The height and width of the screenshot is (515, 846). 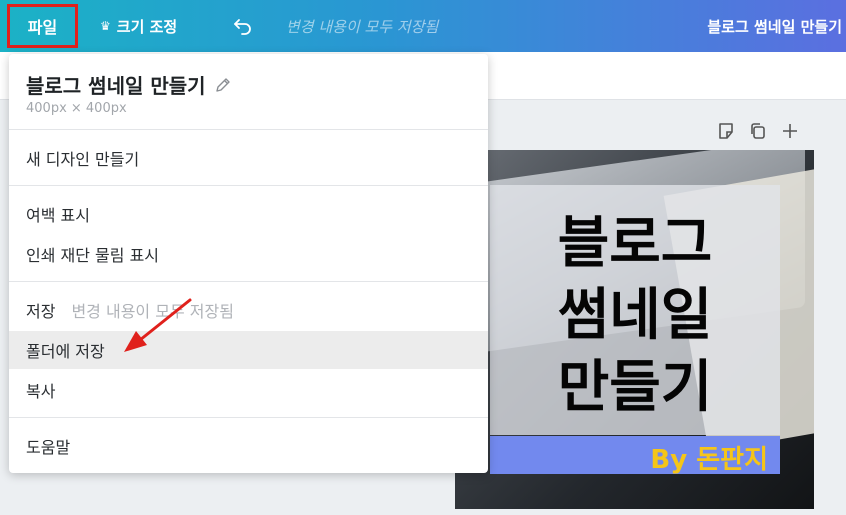 What do you see at coordinates (248, 350) in the screenshot?
I see `menu-item-save-to-folder: 폴더에 저장` at bounding box center [248, 350].